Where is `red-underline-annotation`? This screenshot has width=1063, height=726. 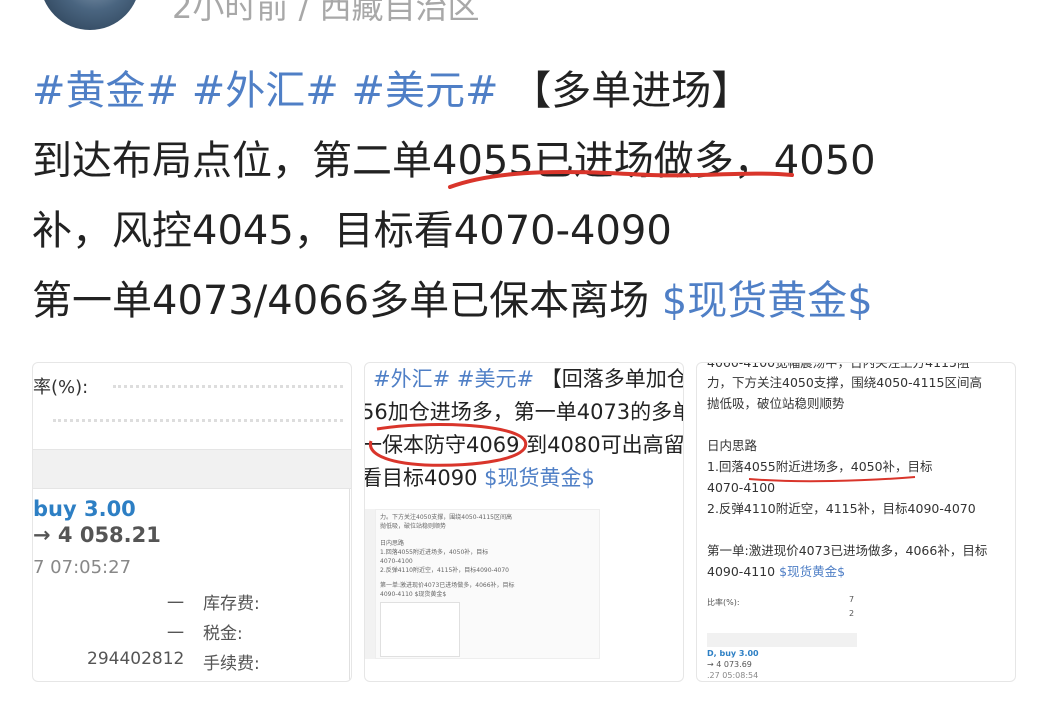
red-underline-annotation is located at coordinates (832, 479).